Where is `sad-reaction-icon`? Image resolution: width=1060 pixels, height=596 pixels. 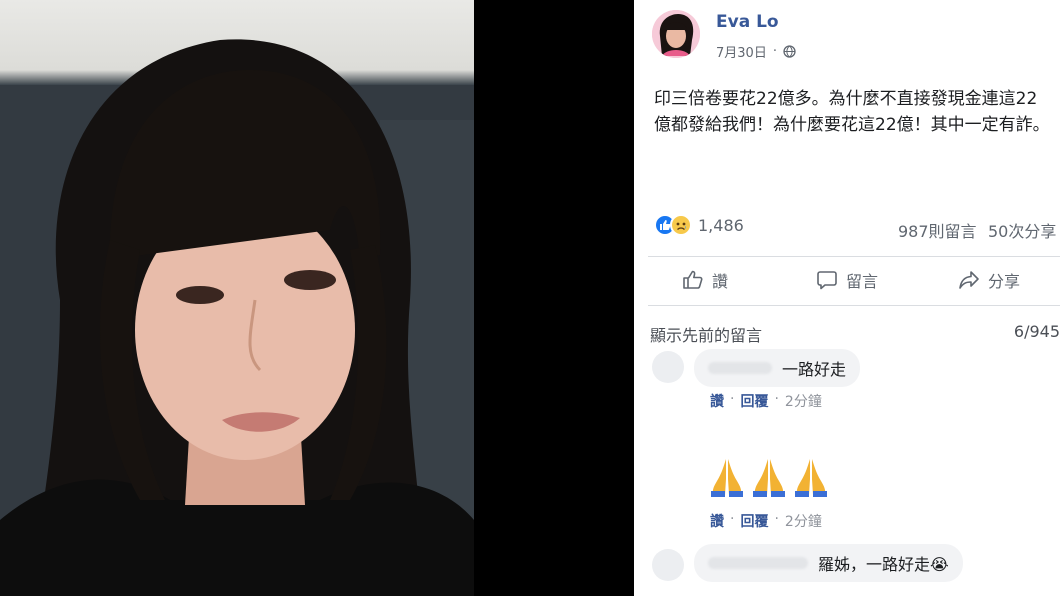 sad-reaction-icon is located at coordinates (681, 225).